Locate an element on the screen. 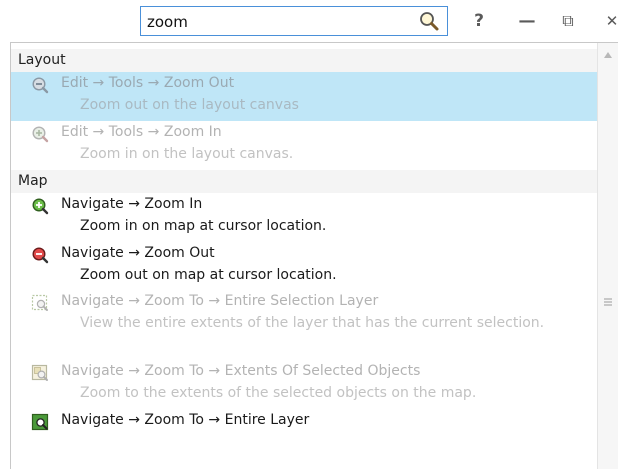 The image size is (618, 469). result-title: Navigate → Zoom To → Entire Layer is located at coordinates (185, 420).